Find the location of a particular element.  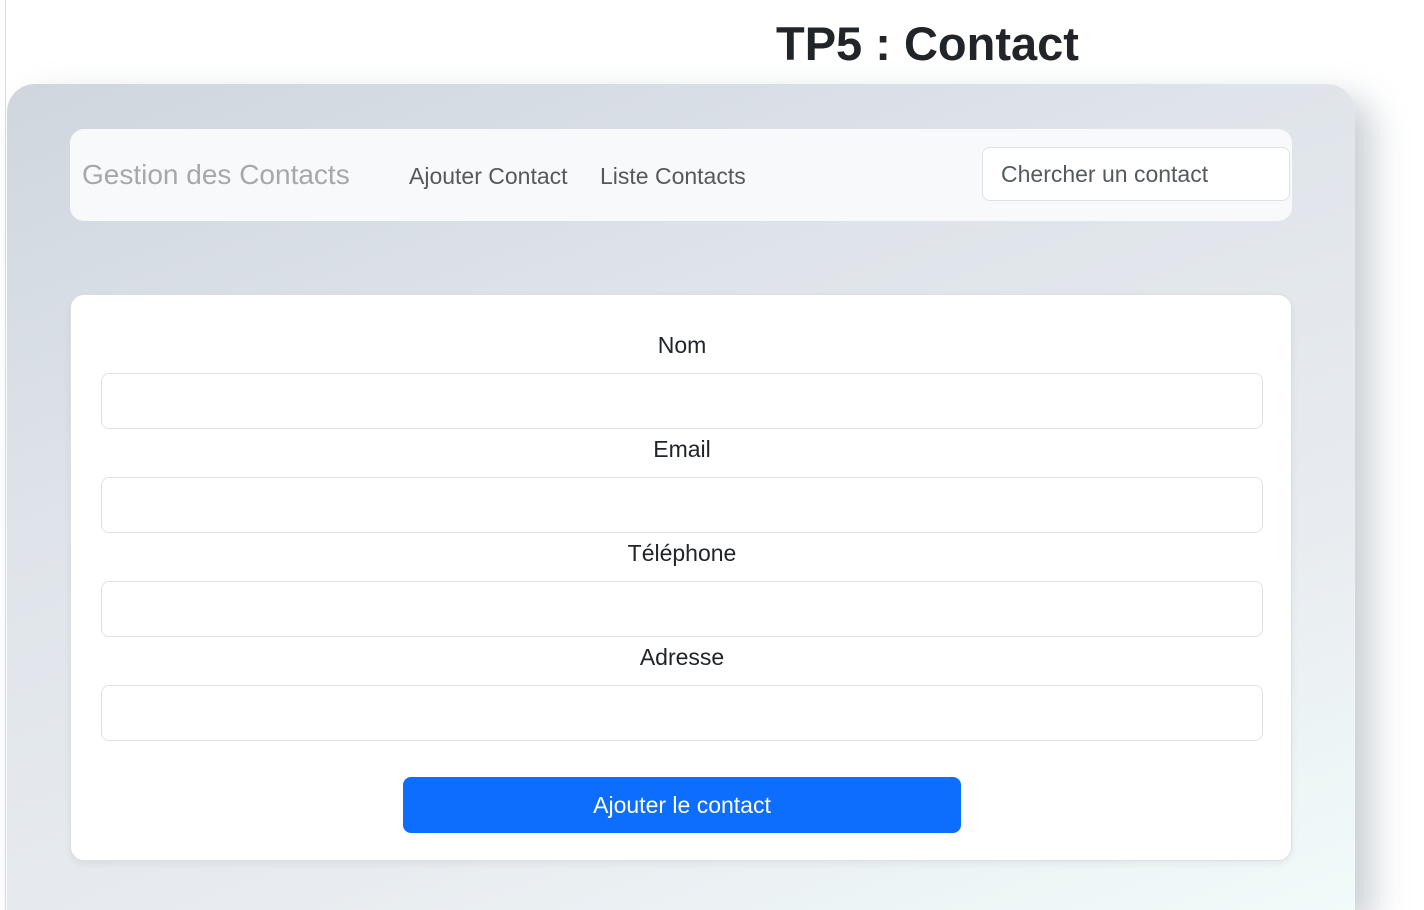

page-title: TP5 : Contact is located at coordinates (927, 43).